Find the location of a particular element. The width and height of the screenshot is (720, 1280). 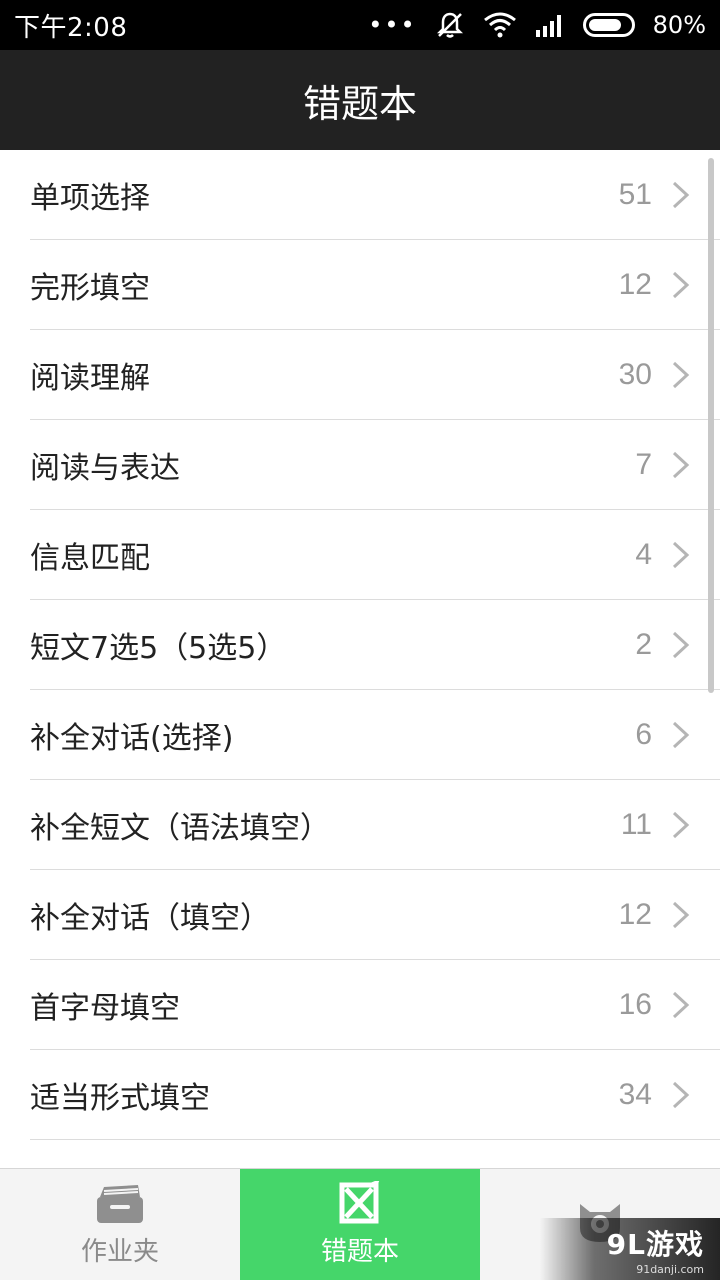

status-icons: ••• 80% is located at coordinates (537, 25).